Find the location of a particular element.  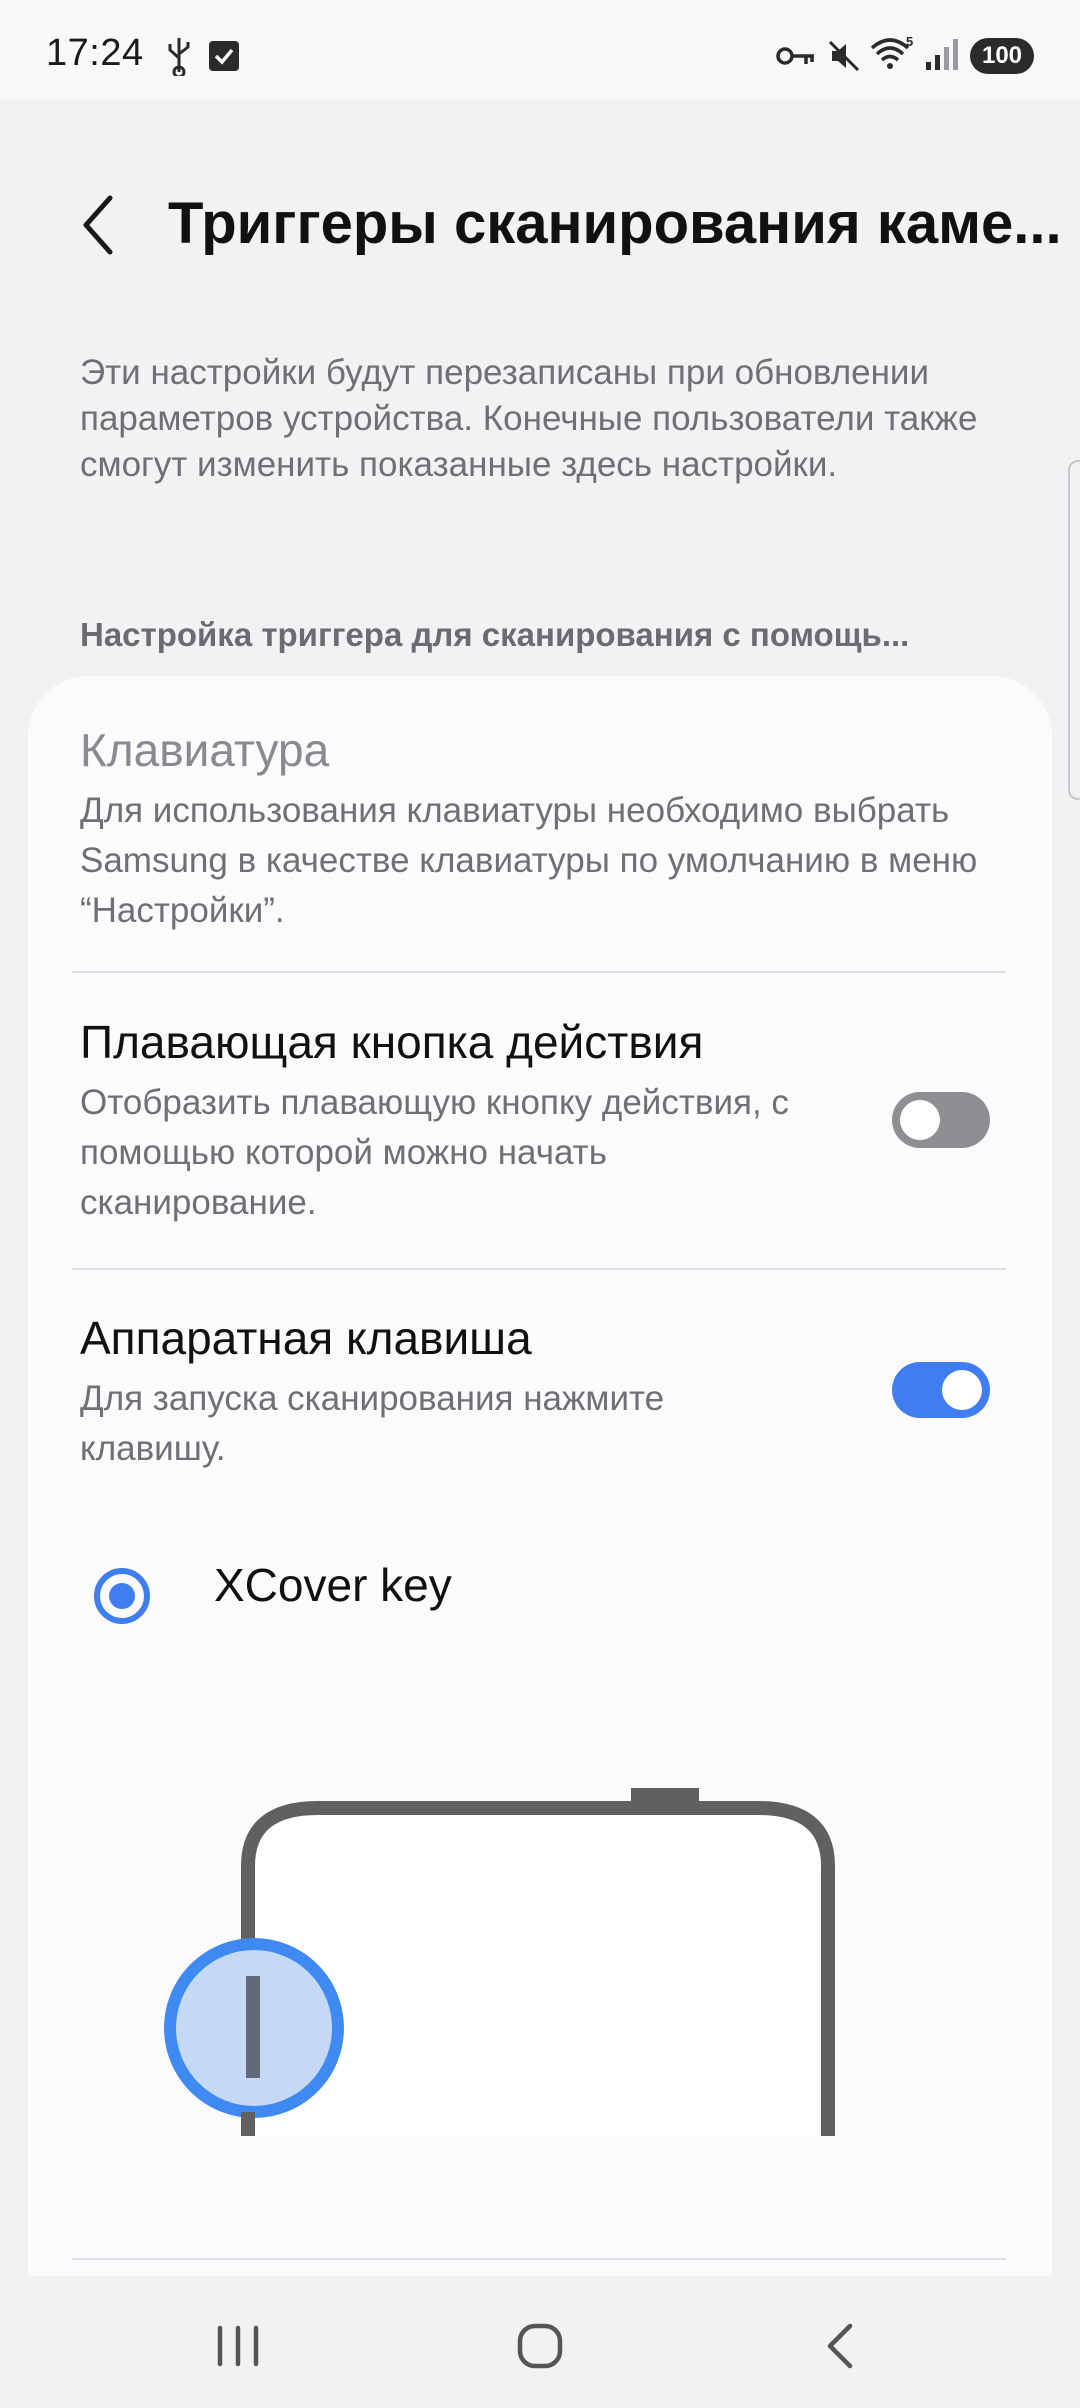

navigation-bar is located at coordinates (540, 2342).